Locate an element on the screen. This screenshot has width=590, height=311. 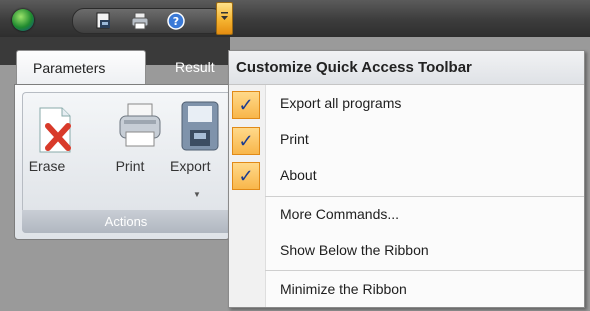
export-button: Export is located at coordinates (200, 166).